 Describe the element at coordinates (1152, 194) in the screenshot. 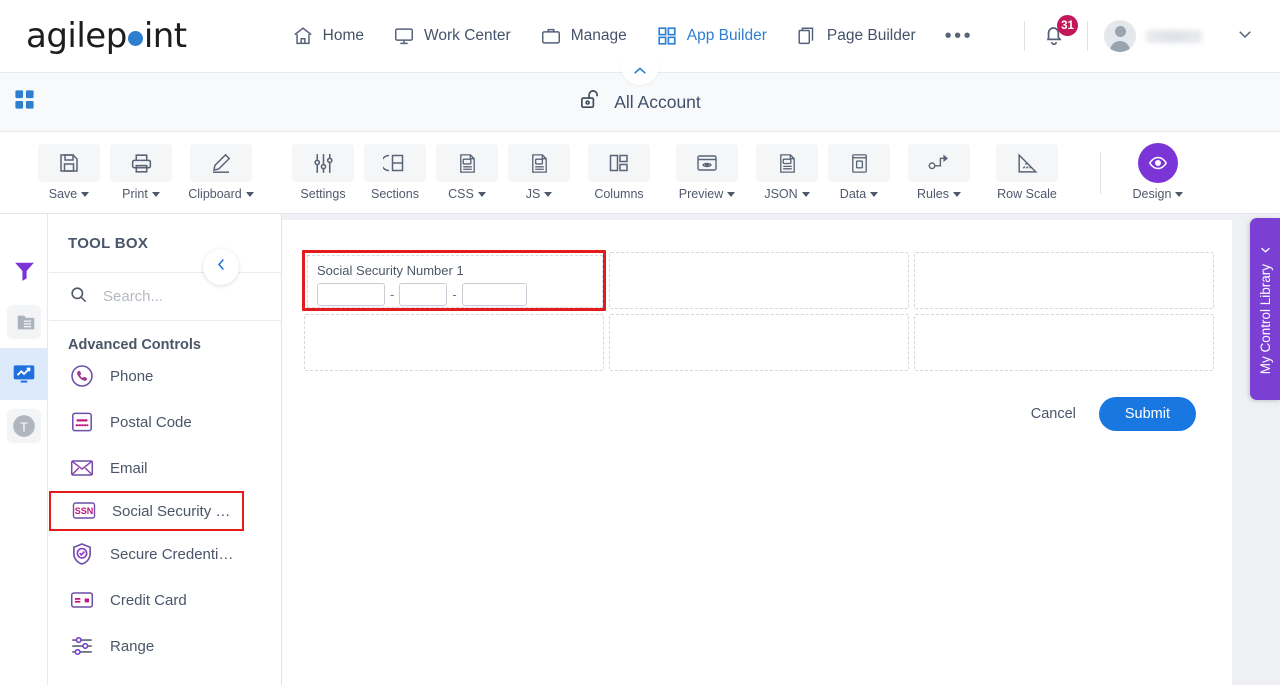

I see `ribbon-design-label: Design` at that location.